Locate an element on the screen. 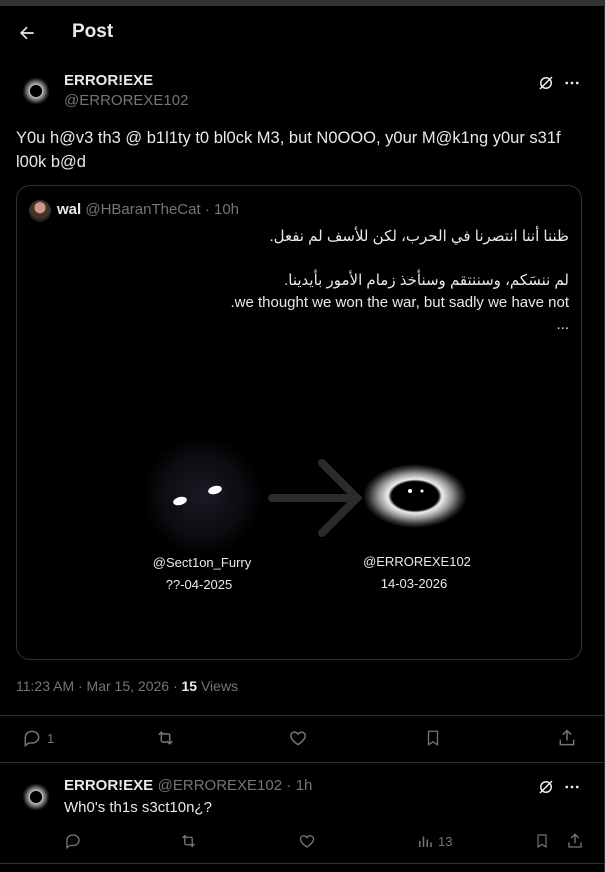 The height and width of the screenshot is (872, 605). reply-count: 1 is located at coordinates (51, 738).